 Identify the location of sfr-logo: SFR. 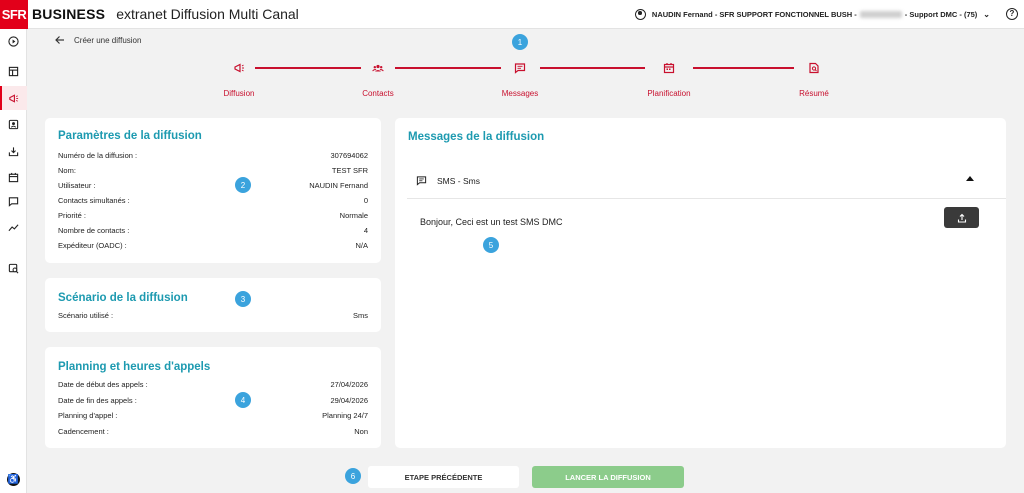
(14, 14).